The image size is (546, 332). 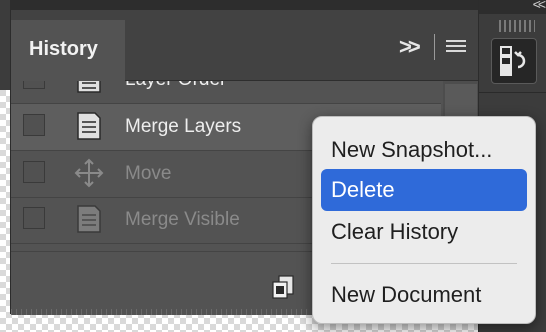 What do you see at coordinates (539, 6) in the screenshot?
I see `expand-dock-icon: <<` at bounding box center [539, 6].